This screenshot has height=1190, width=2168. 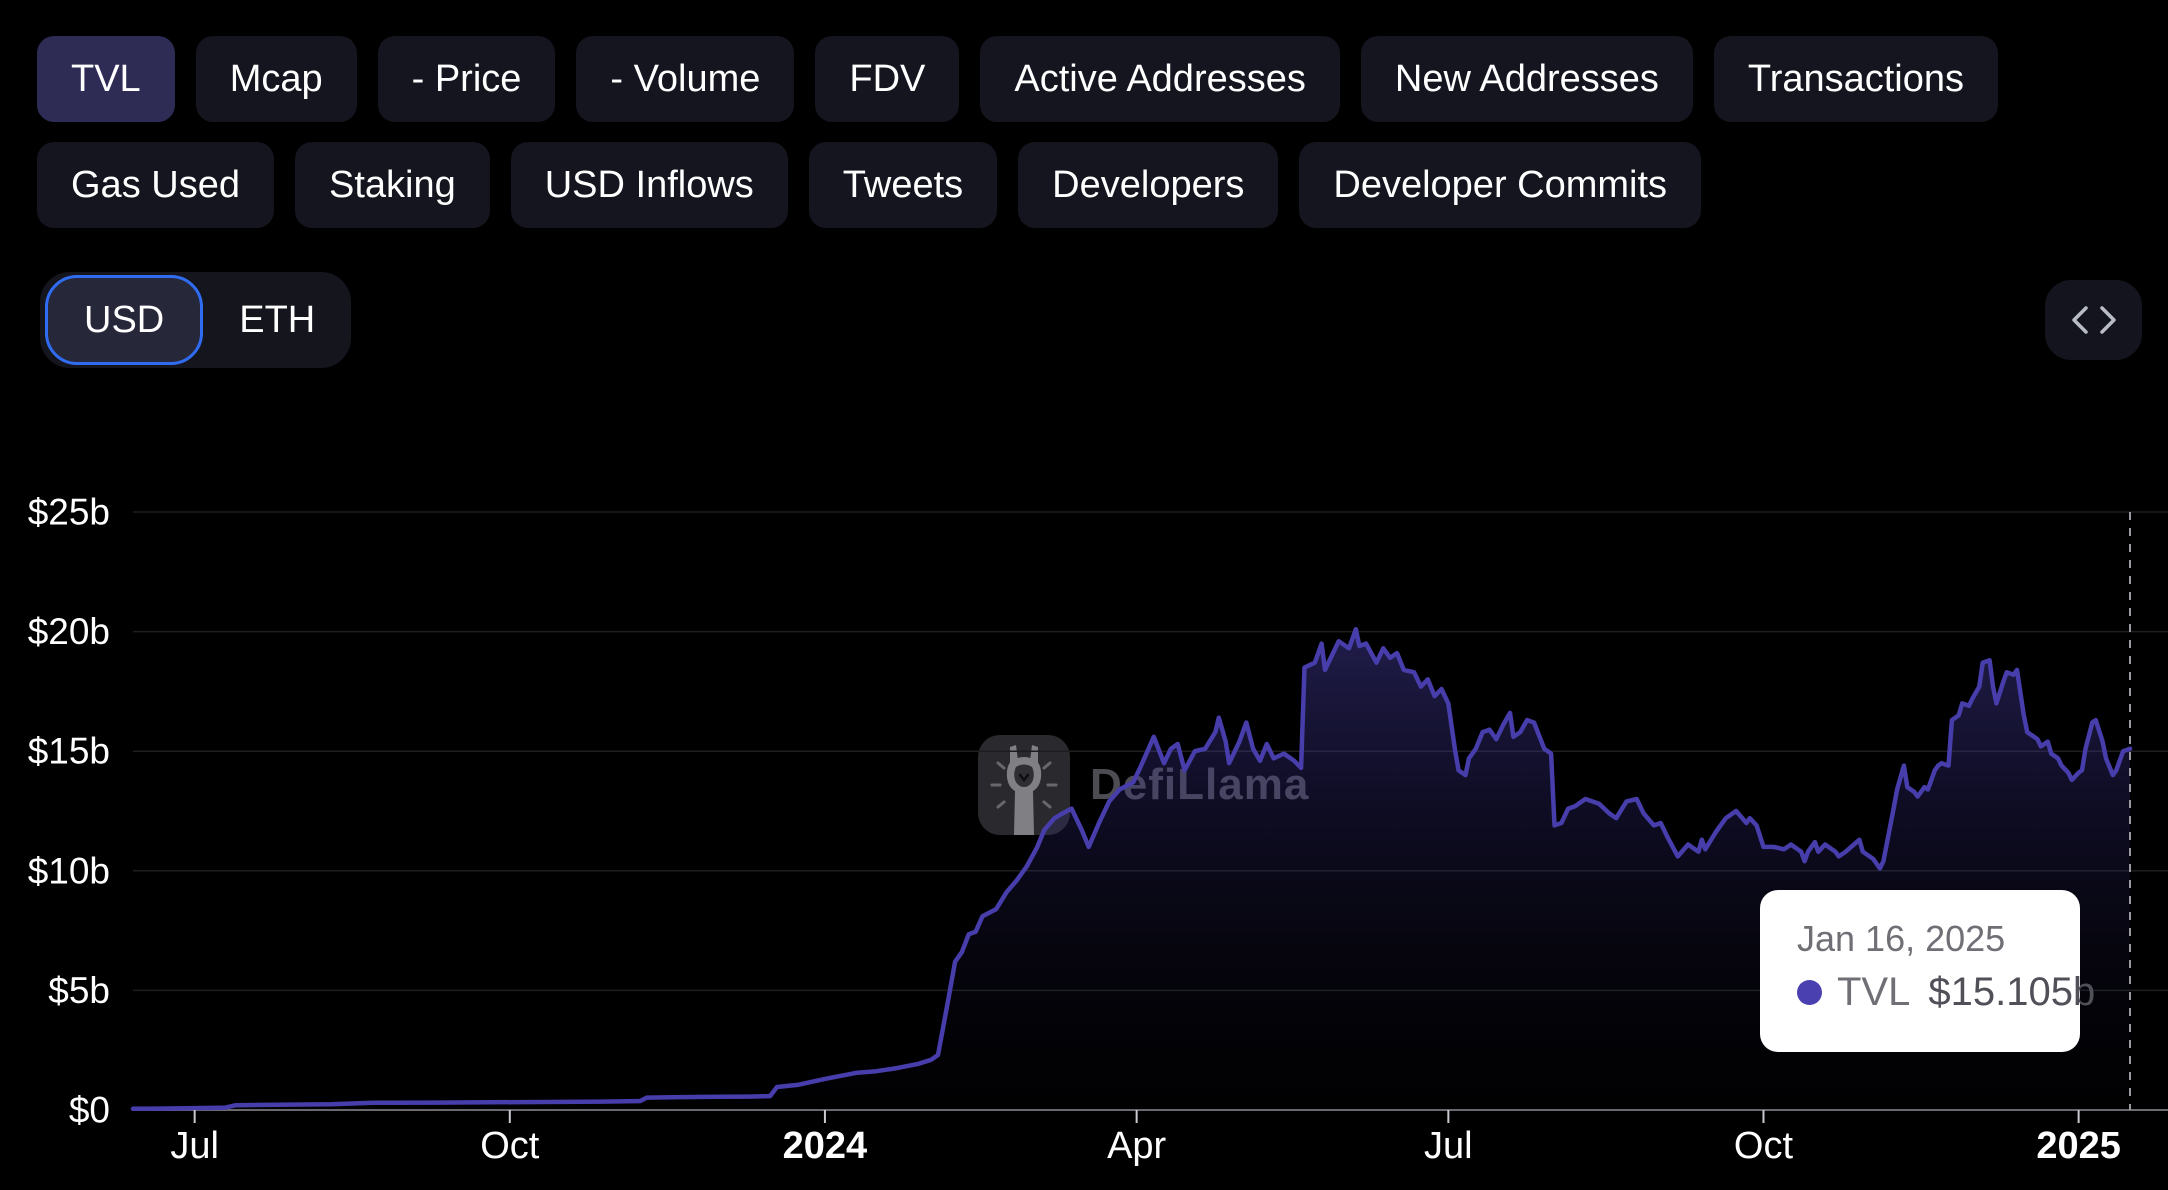 What do you see at coordinates (1901, 938) in the screenshot?
I see `tooltip-date: Jan 16, 2025` at bounding box center [1901, 938].